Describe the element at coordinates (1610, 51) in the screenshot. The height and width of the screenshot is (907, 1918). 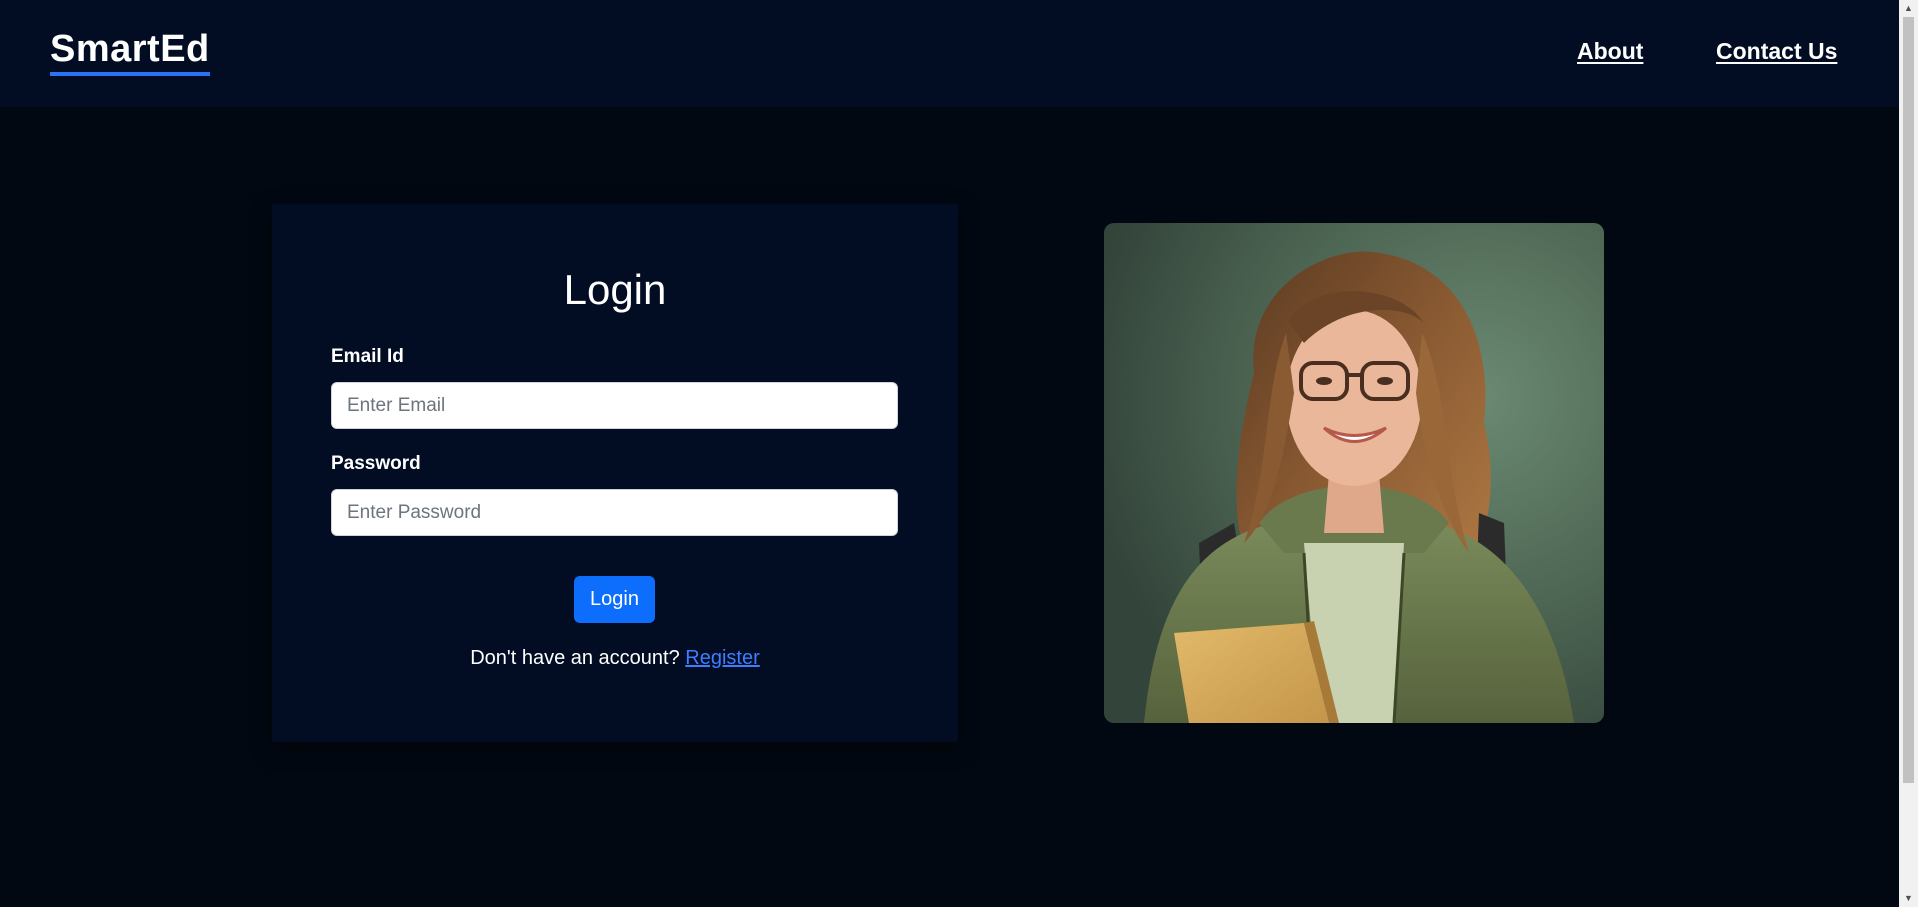
I see `nav-link-about: About` at that location.